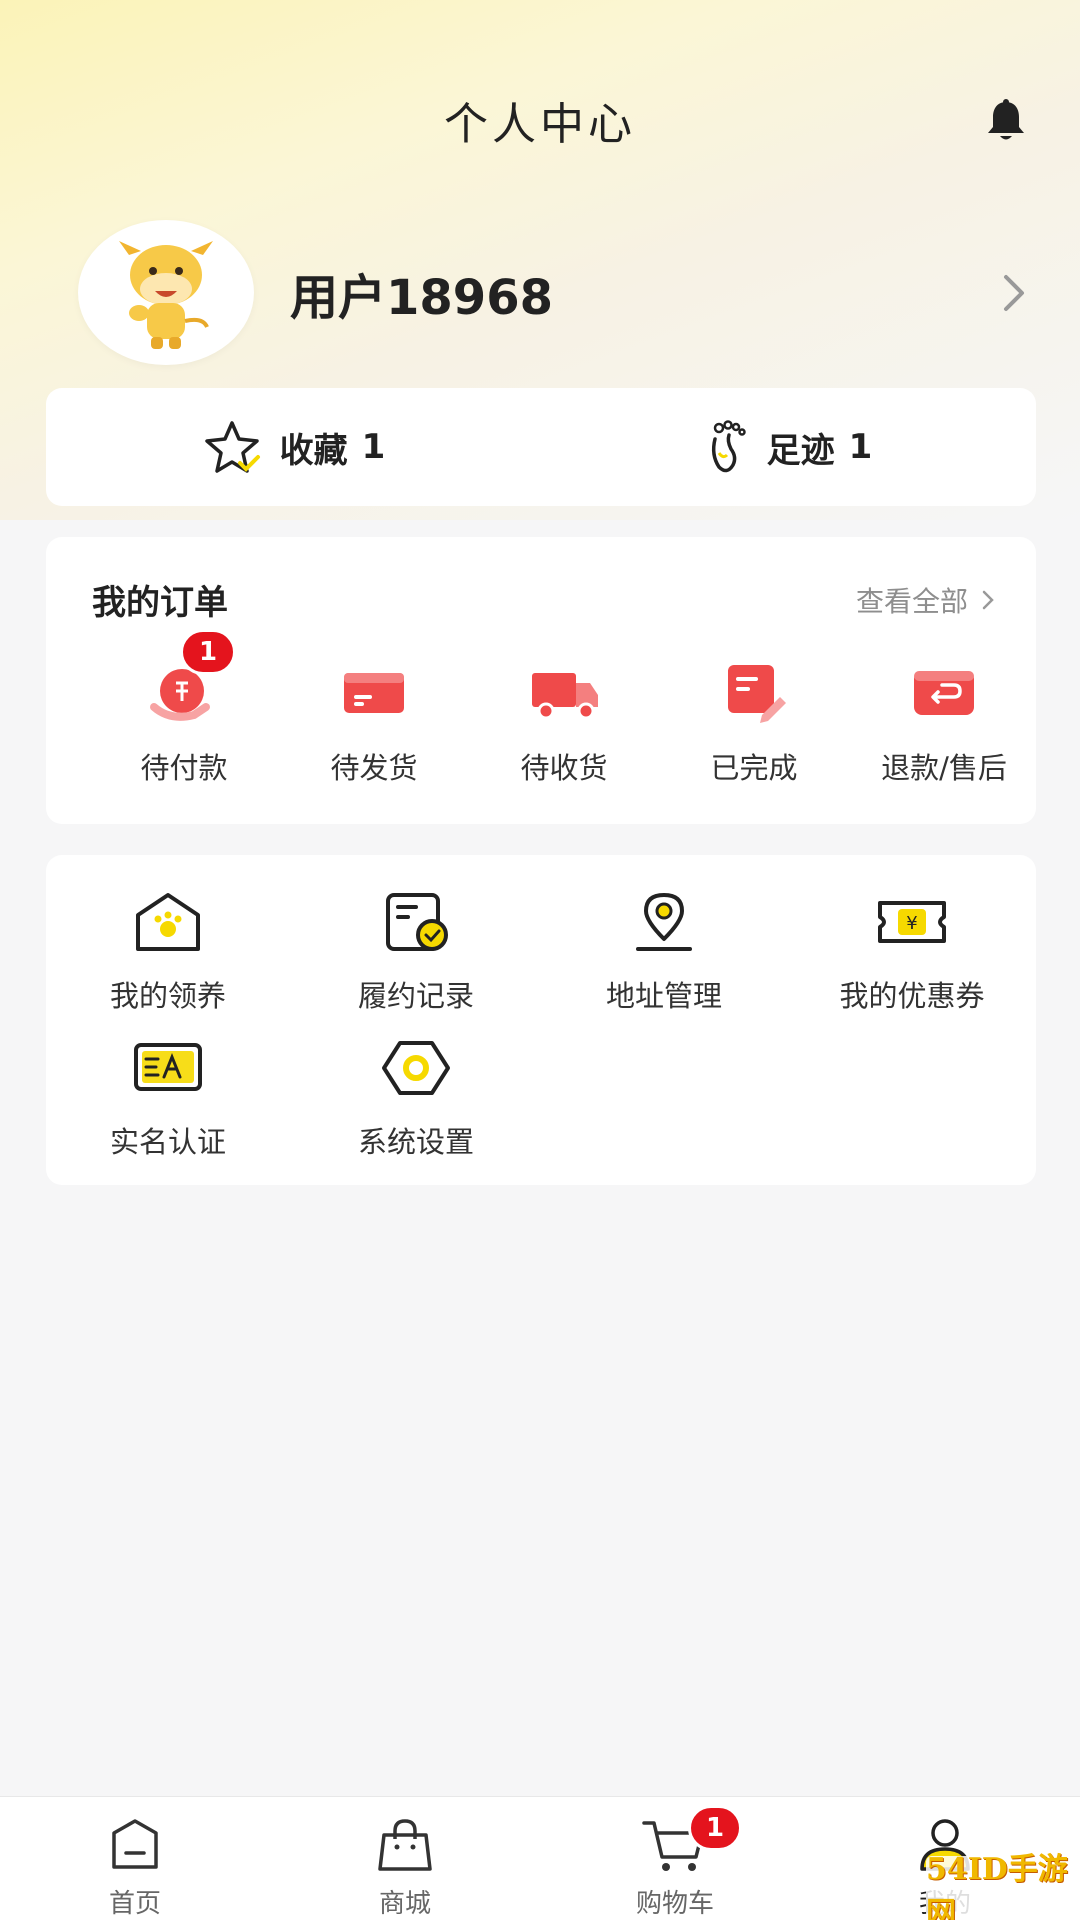  Describe the element at coordinates (168, 952) in the screenshot. I see `tool-my-adoption: 我的领养` at that location.